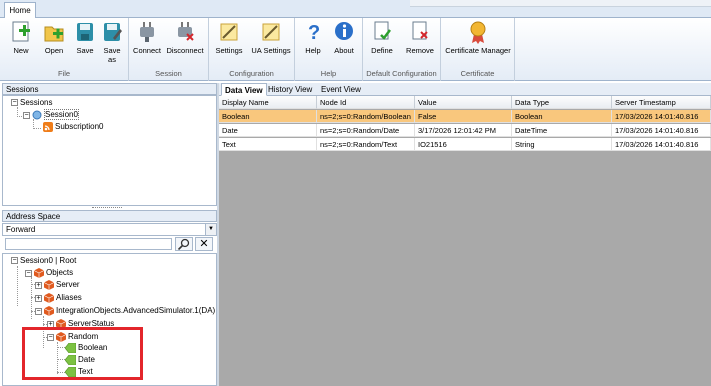 This screenshot has width=711, height=386. I want to click on cell-server-timestamp: 17/03/2026 14:01:40.816, so click(661, 116).